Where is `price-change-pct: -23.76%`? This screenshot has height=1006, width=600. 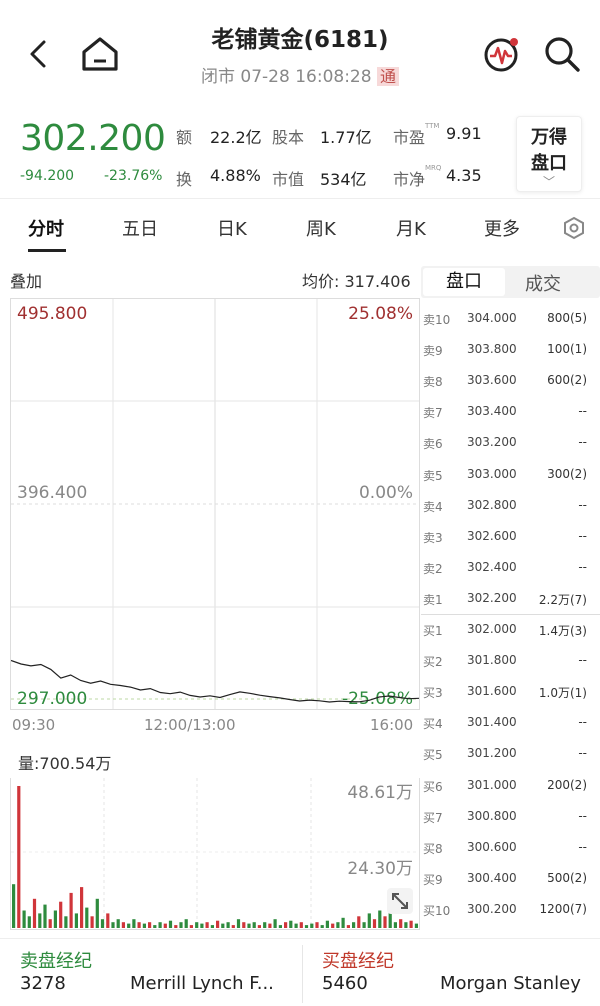
price-change-pct: -23.76% is located at coordinates (133, 176).